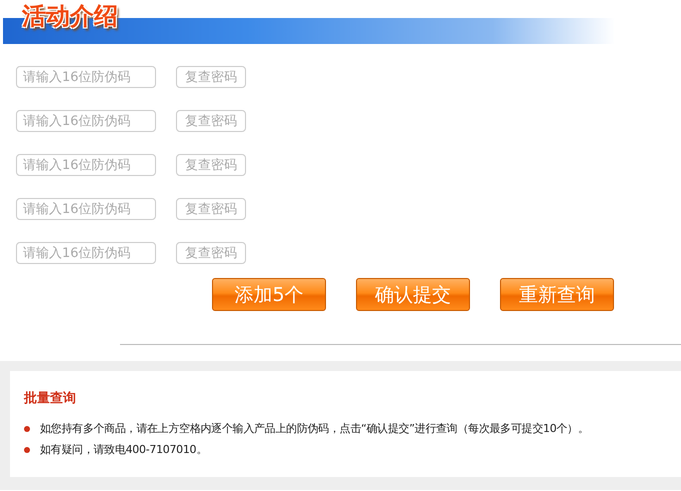 This screenshot has width=681, height=491. Describe the element at coordinates (557, 294) in the screenshot. I see `action-button: 重新查询` at that location.